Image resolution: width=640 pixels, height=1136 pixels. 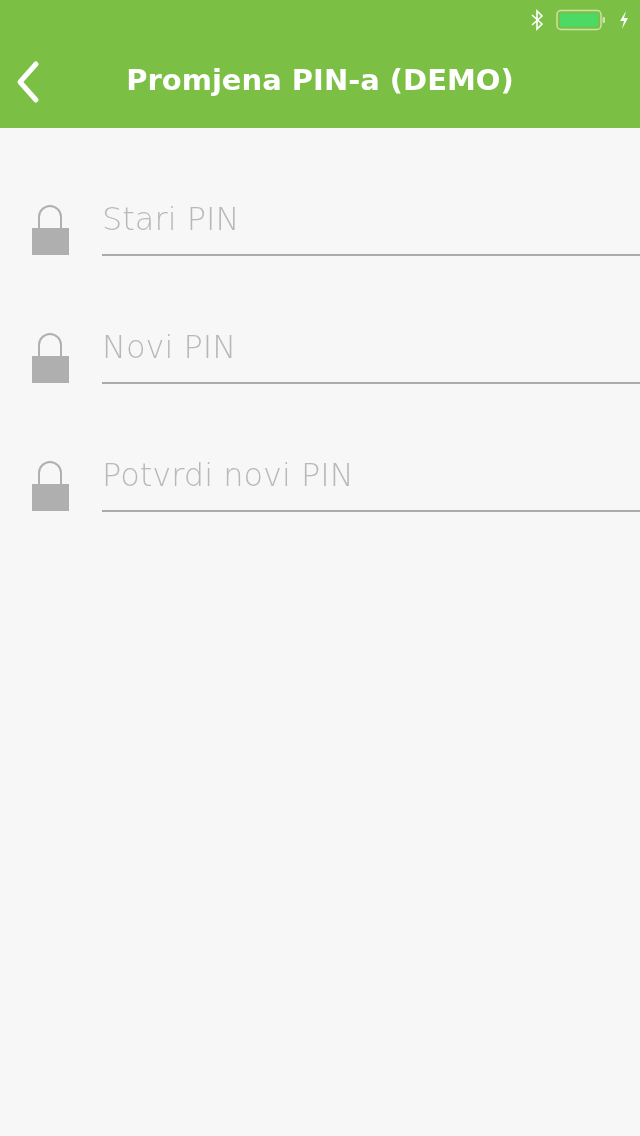 What do you see at coordinates (581, 20) in the screenshot?
I see `battery-icon` at bounding box center [581, 20].